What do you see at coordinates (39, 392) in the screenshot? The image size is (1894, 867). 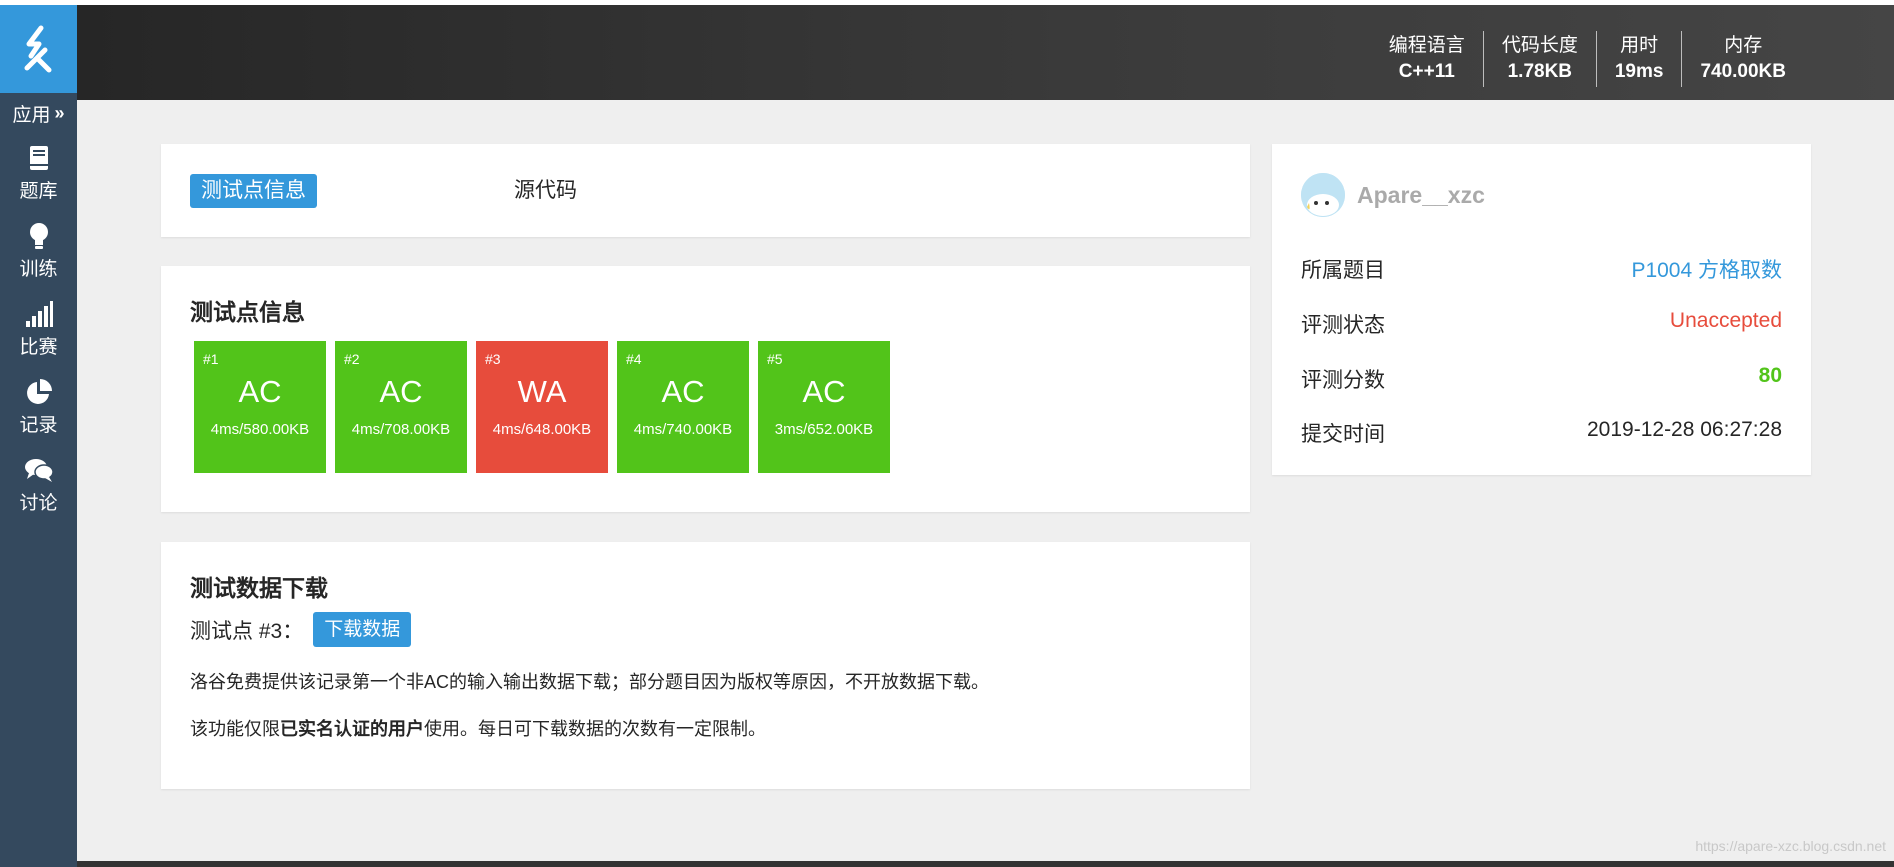 I see `pie-chart-icon` at bounding box center [39, 392].